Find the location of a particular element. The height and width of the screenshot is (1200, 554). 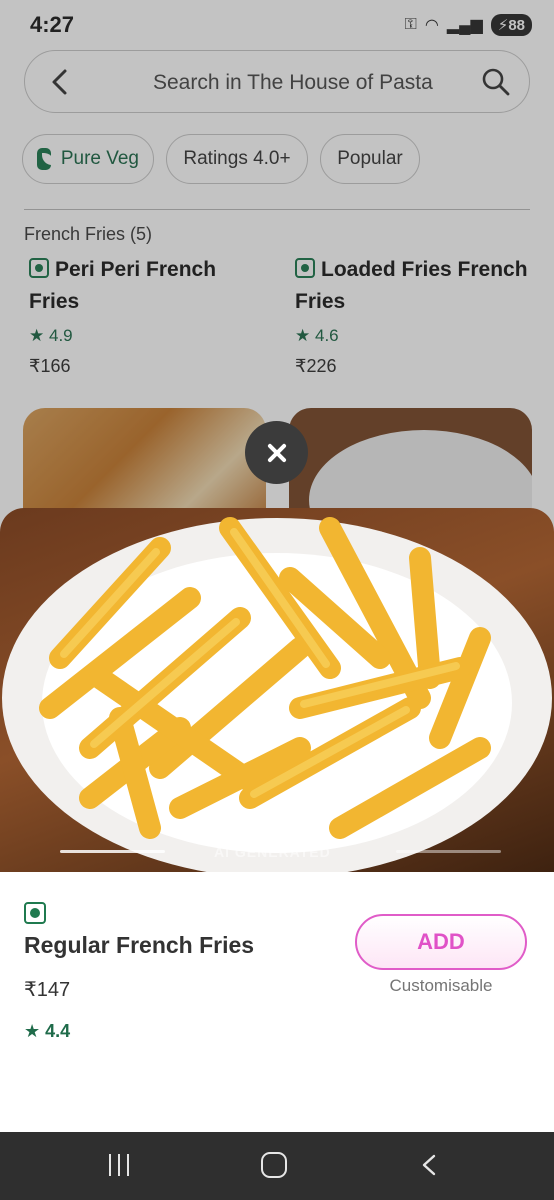

carousel-indicator is located at coordinates (448, 851).